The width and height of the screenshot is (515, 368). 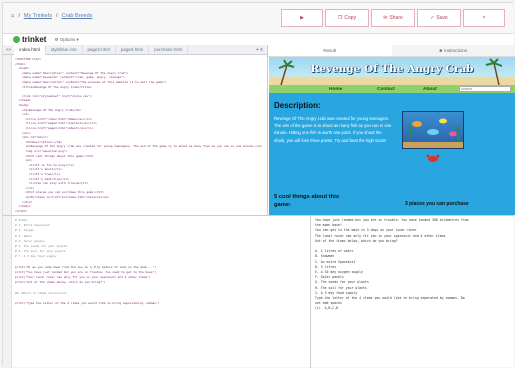 What do you see at coordinates (56, 39) in the screenshot?
I see `gear-icon: ⚙` at bounding box center [56, 39].